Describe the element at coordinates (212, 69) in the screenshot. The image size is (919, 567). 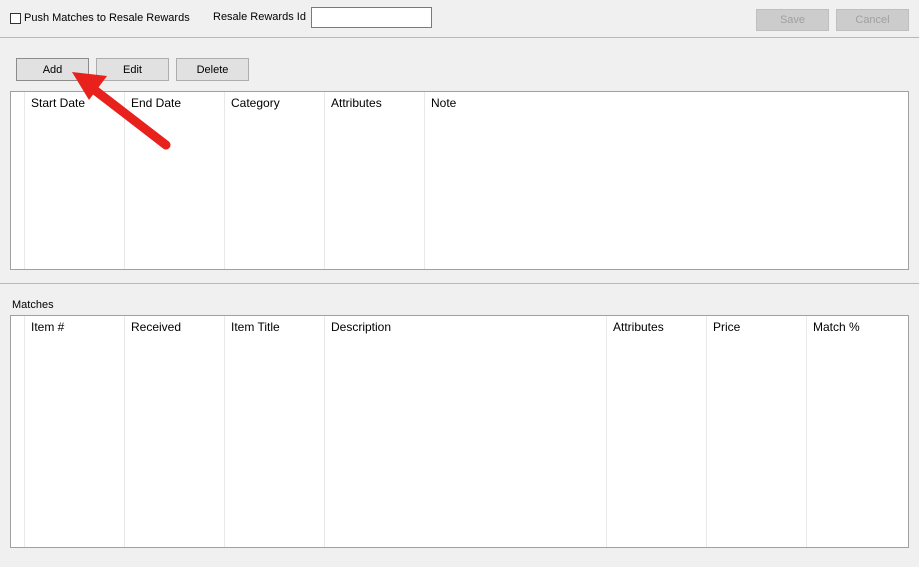
I see `delete-button: Delete` at that location.